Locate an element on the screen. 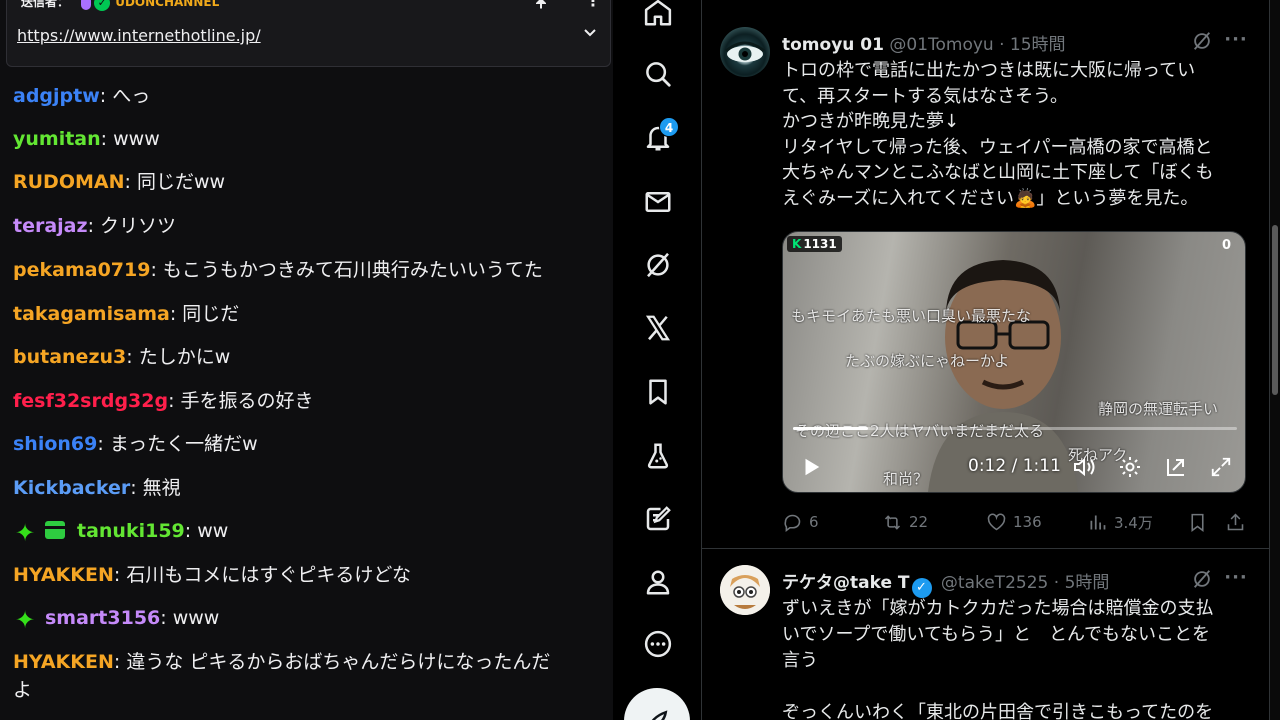  analytics-icon is located at coordinates (1098, 522).